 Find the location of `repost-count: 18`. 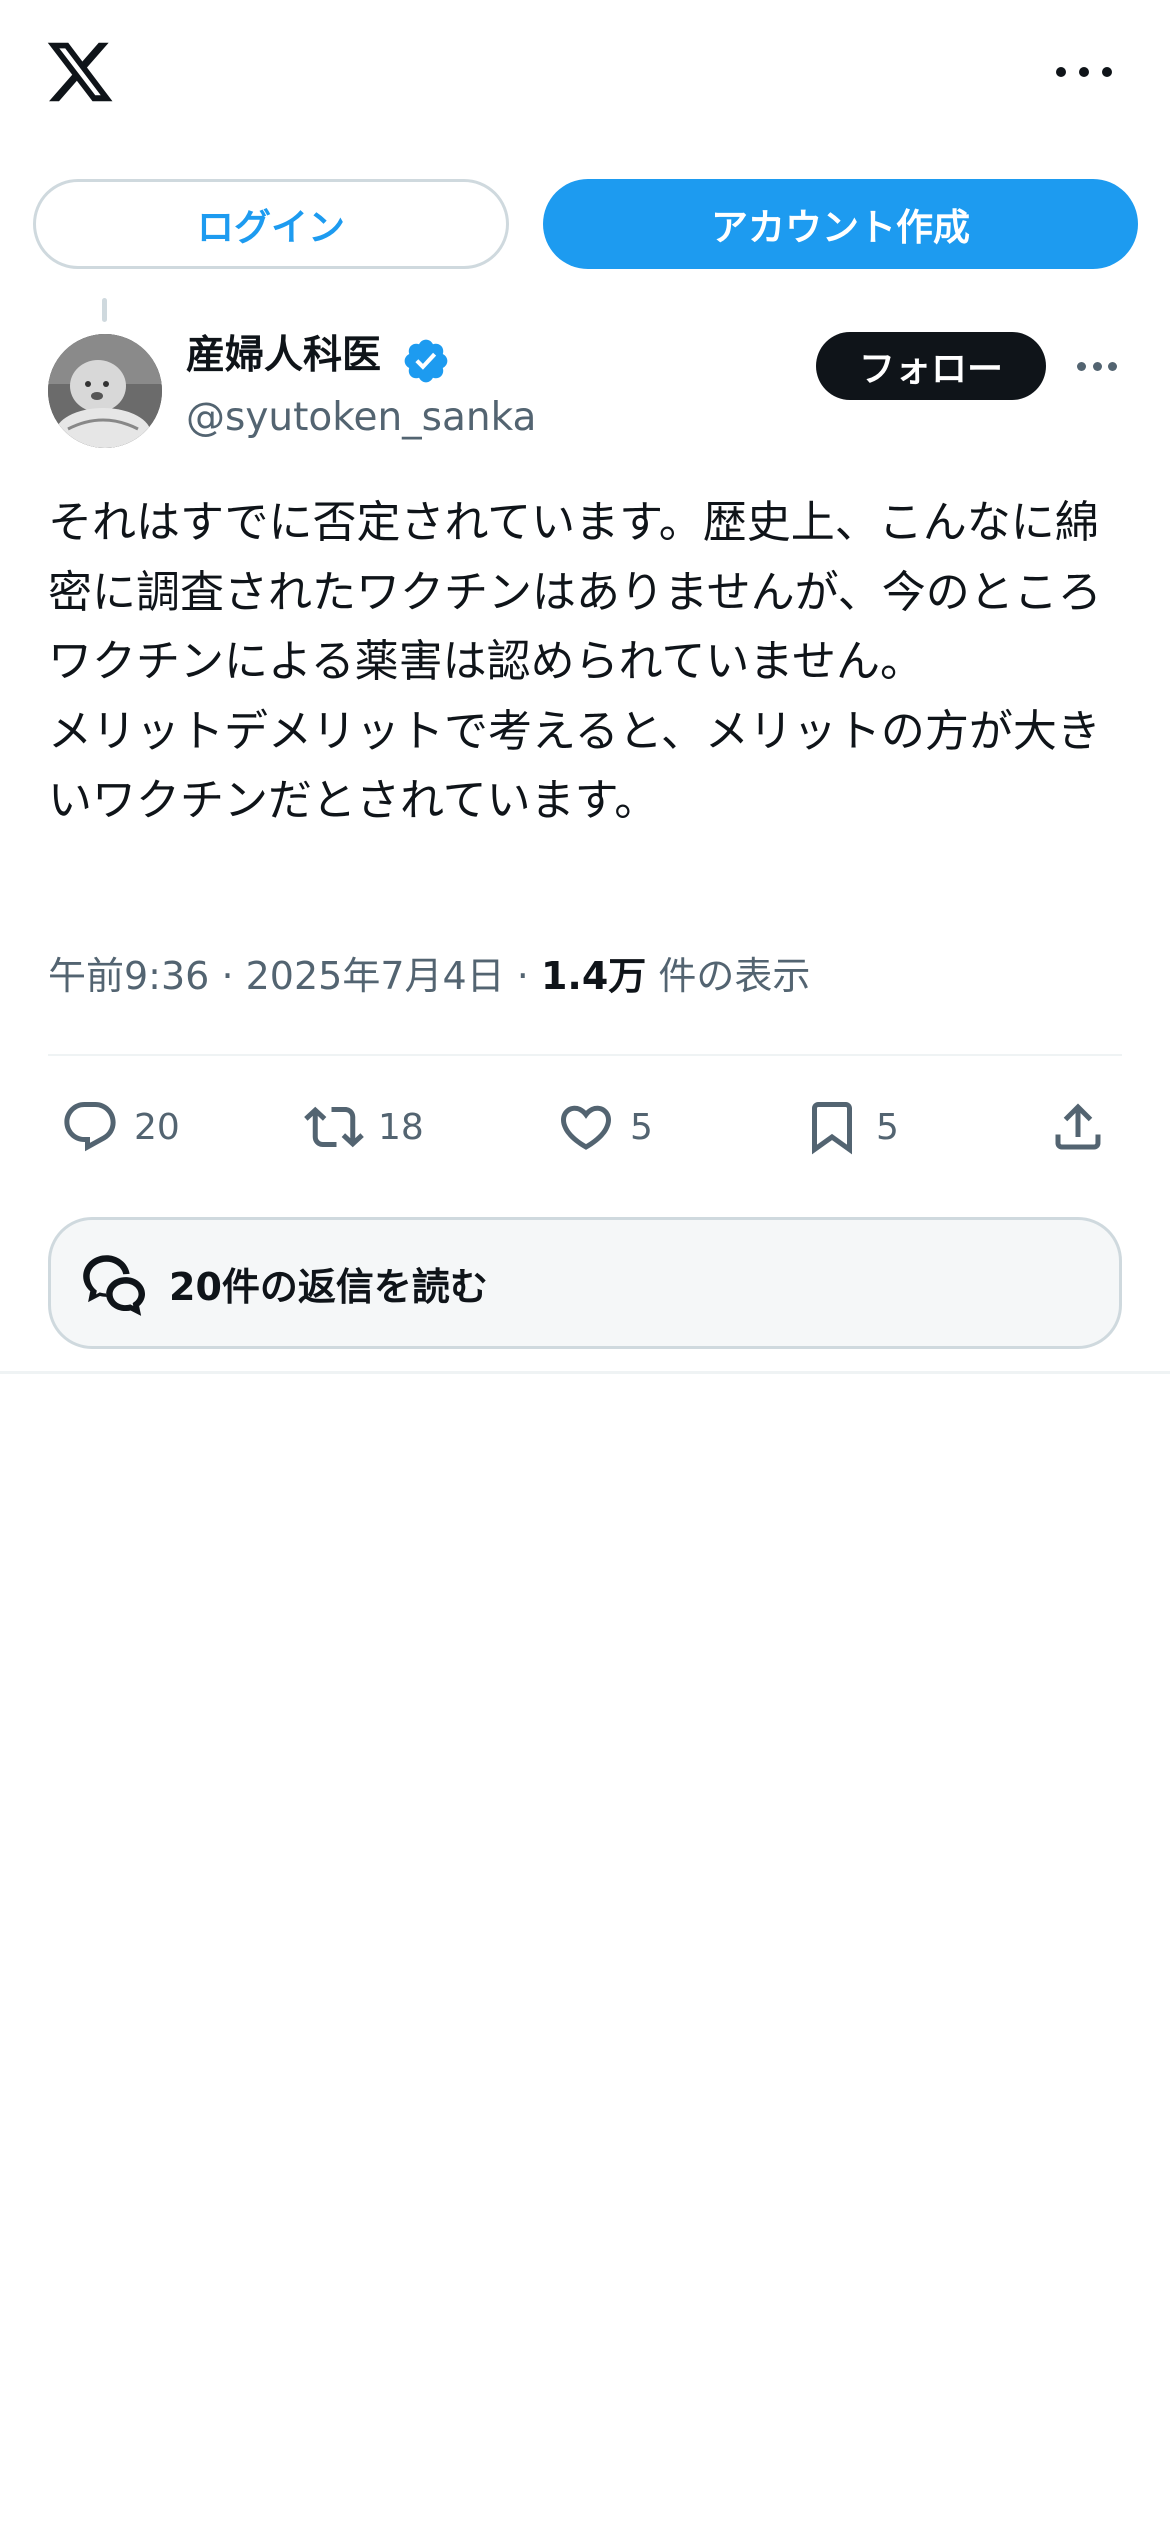

repost-count: 18 is located at coordinates (401, 1127).